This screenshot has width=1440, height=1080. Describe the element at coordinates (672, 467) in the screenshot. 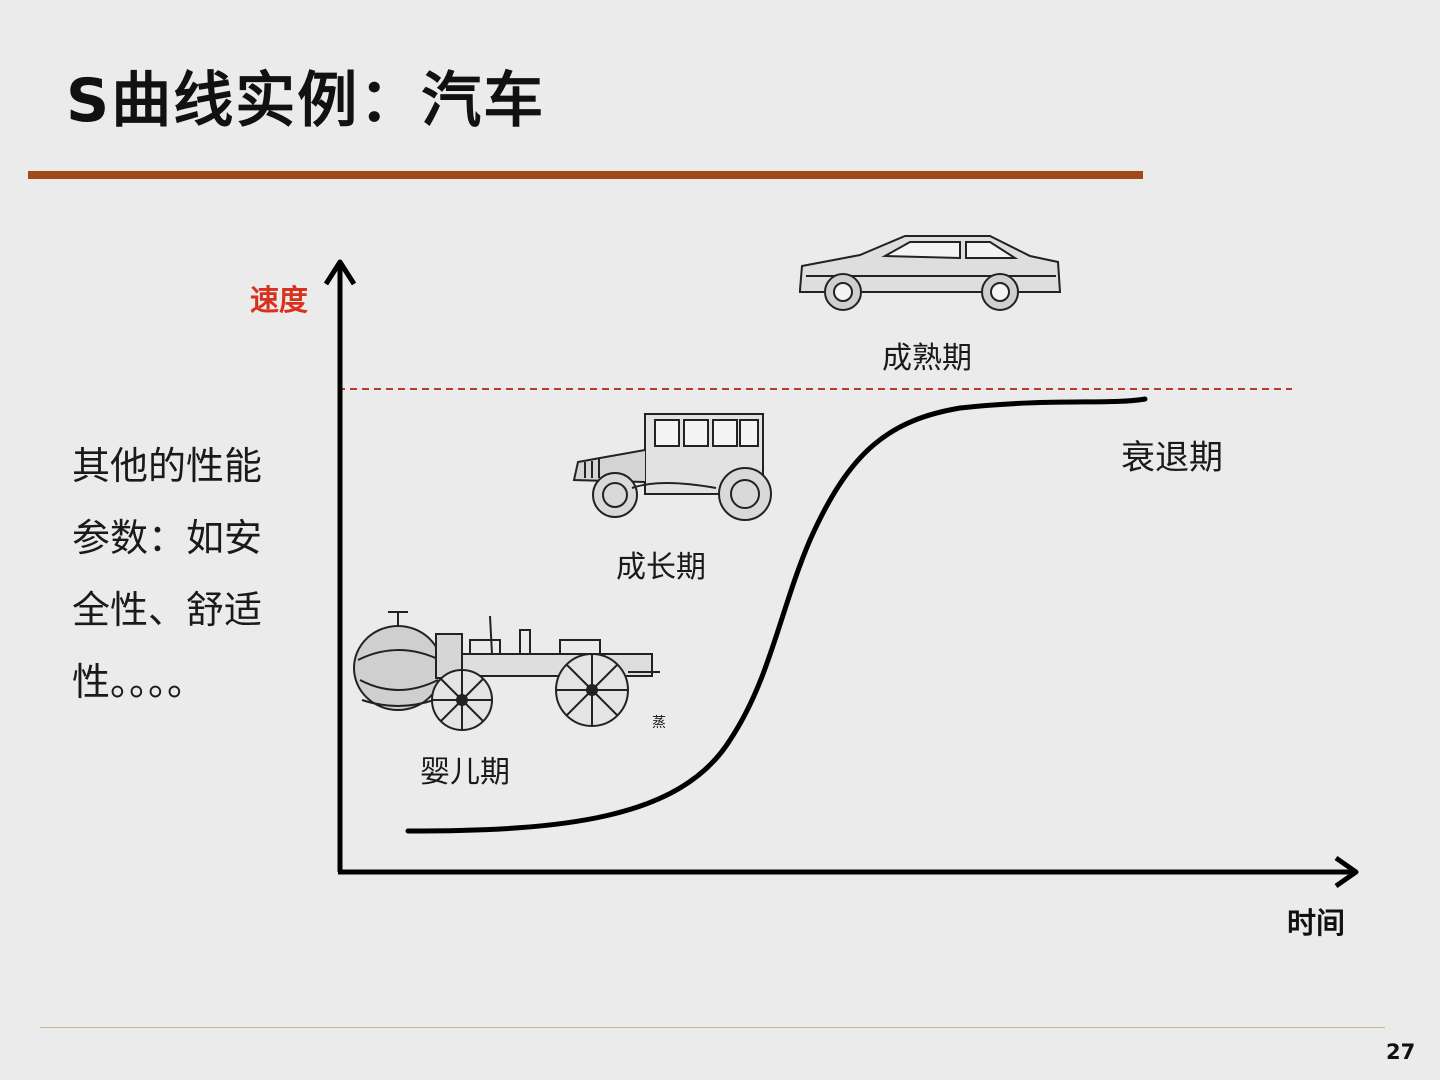

I see `vintage-car-icon` at that location.